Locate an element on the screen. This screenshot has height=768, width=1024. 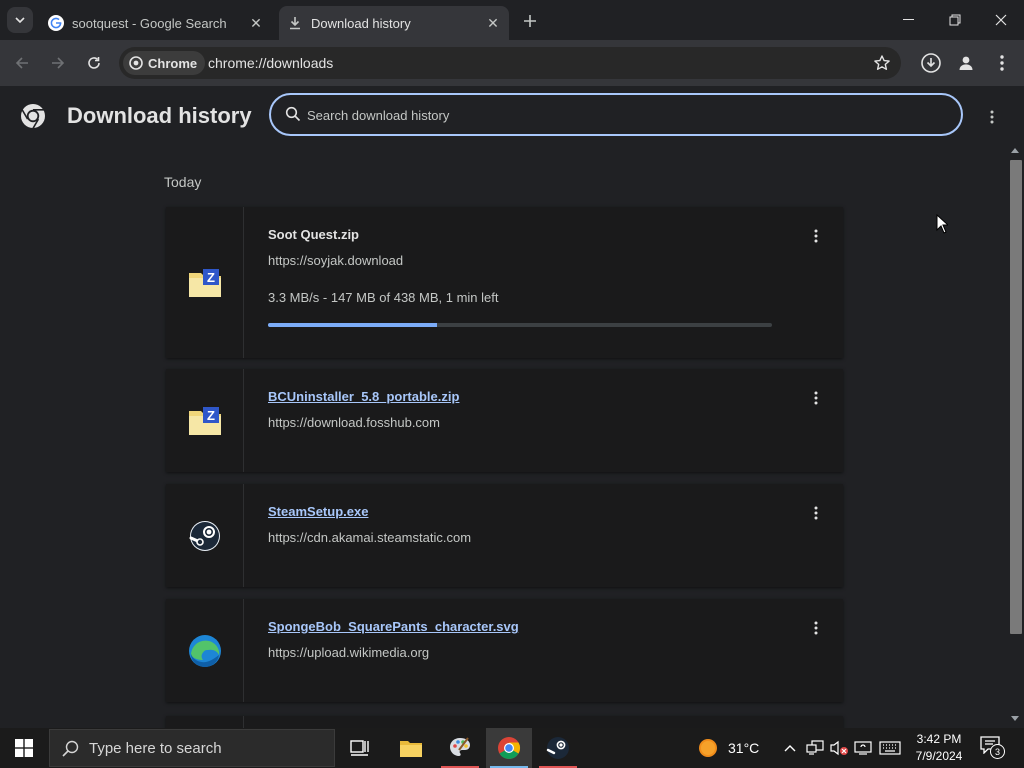
network-tray-button is located at coordinates (815, 748).